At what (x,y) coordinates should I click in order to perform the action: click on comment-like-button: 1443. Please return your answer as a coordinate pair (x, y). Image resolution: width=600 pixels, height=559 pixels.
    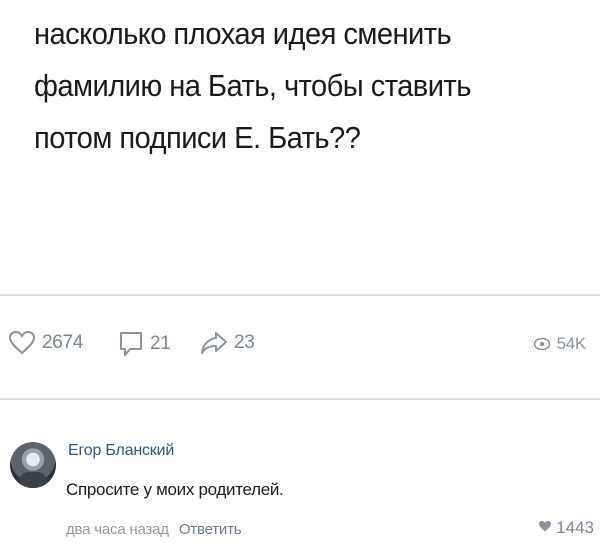
    Looking at the image, I should click on (566, 528).